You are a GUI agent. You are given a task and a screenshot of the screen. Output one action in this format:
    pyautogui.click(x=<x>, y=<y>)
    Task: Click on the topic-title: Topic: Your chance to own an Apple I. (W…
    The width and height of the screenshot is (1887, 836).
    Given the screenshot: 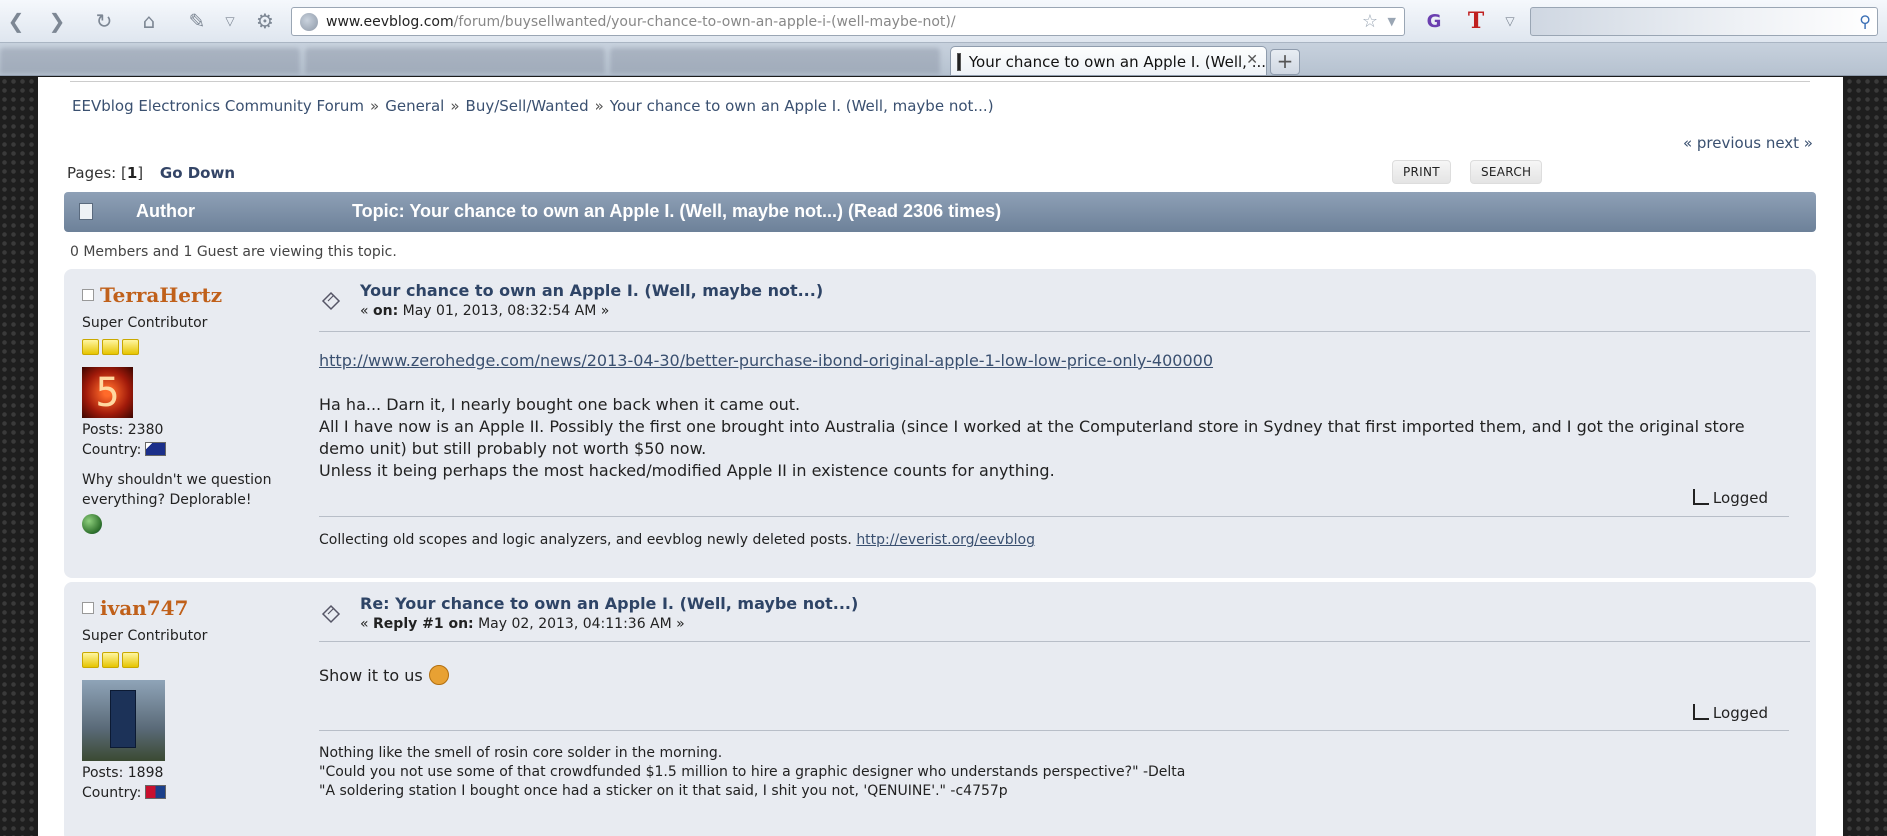 What is the action you would take?
    pyautogui.click(x=677, y=211)
    